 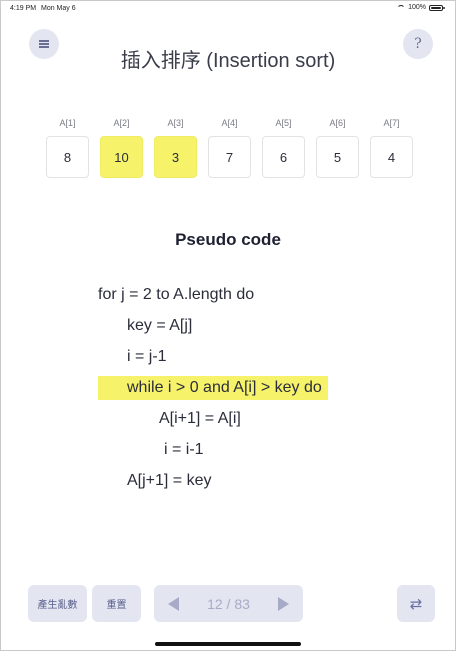 What do you see at coordinates (229, 157) in the screenshot?
I see `array-value-box: 7` at bounding box center [229, 157].